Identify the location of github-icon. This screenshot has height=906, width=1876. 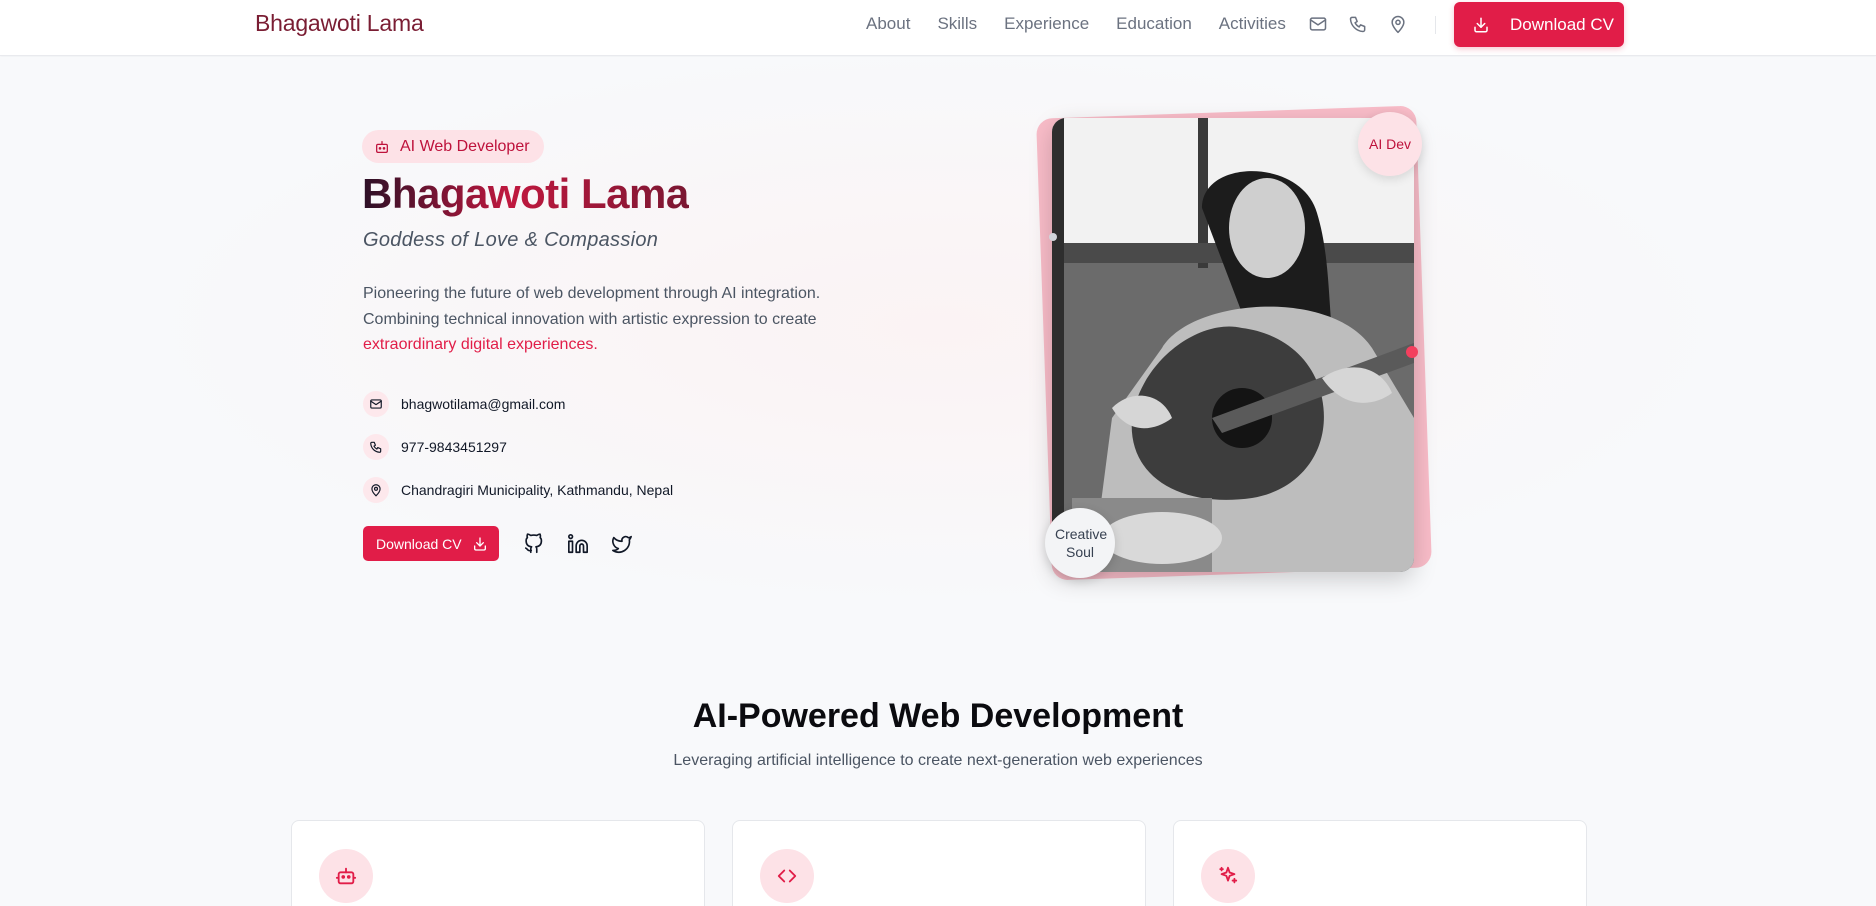
(534, 543).